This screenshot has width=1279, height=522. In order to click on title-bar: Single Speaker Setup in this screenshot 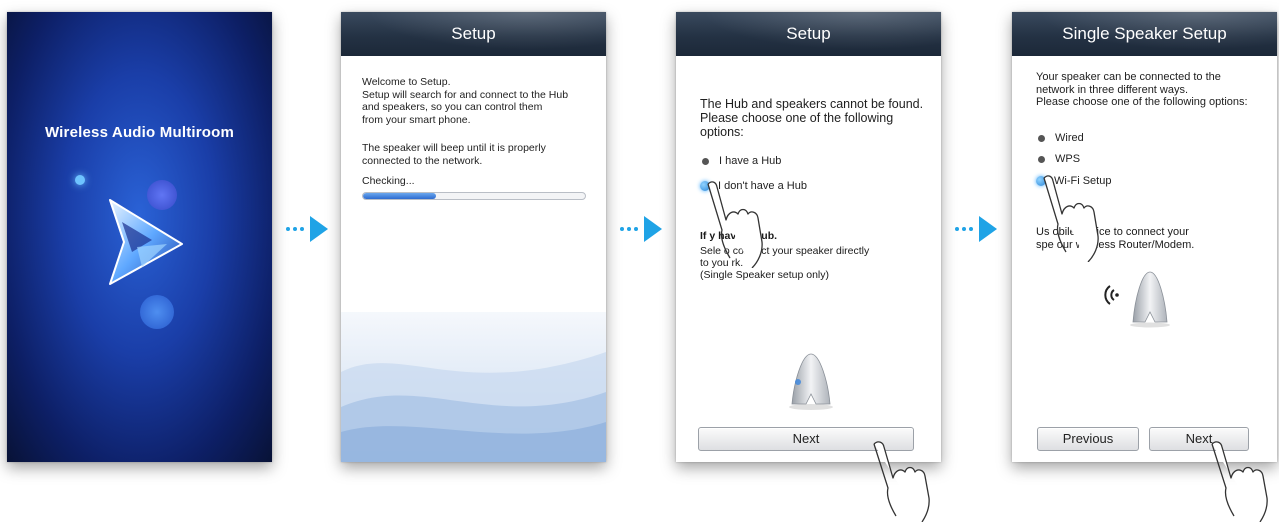, I will do `click(1144, 34)`.